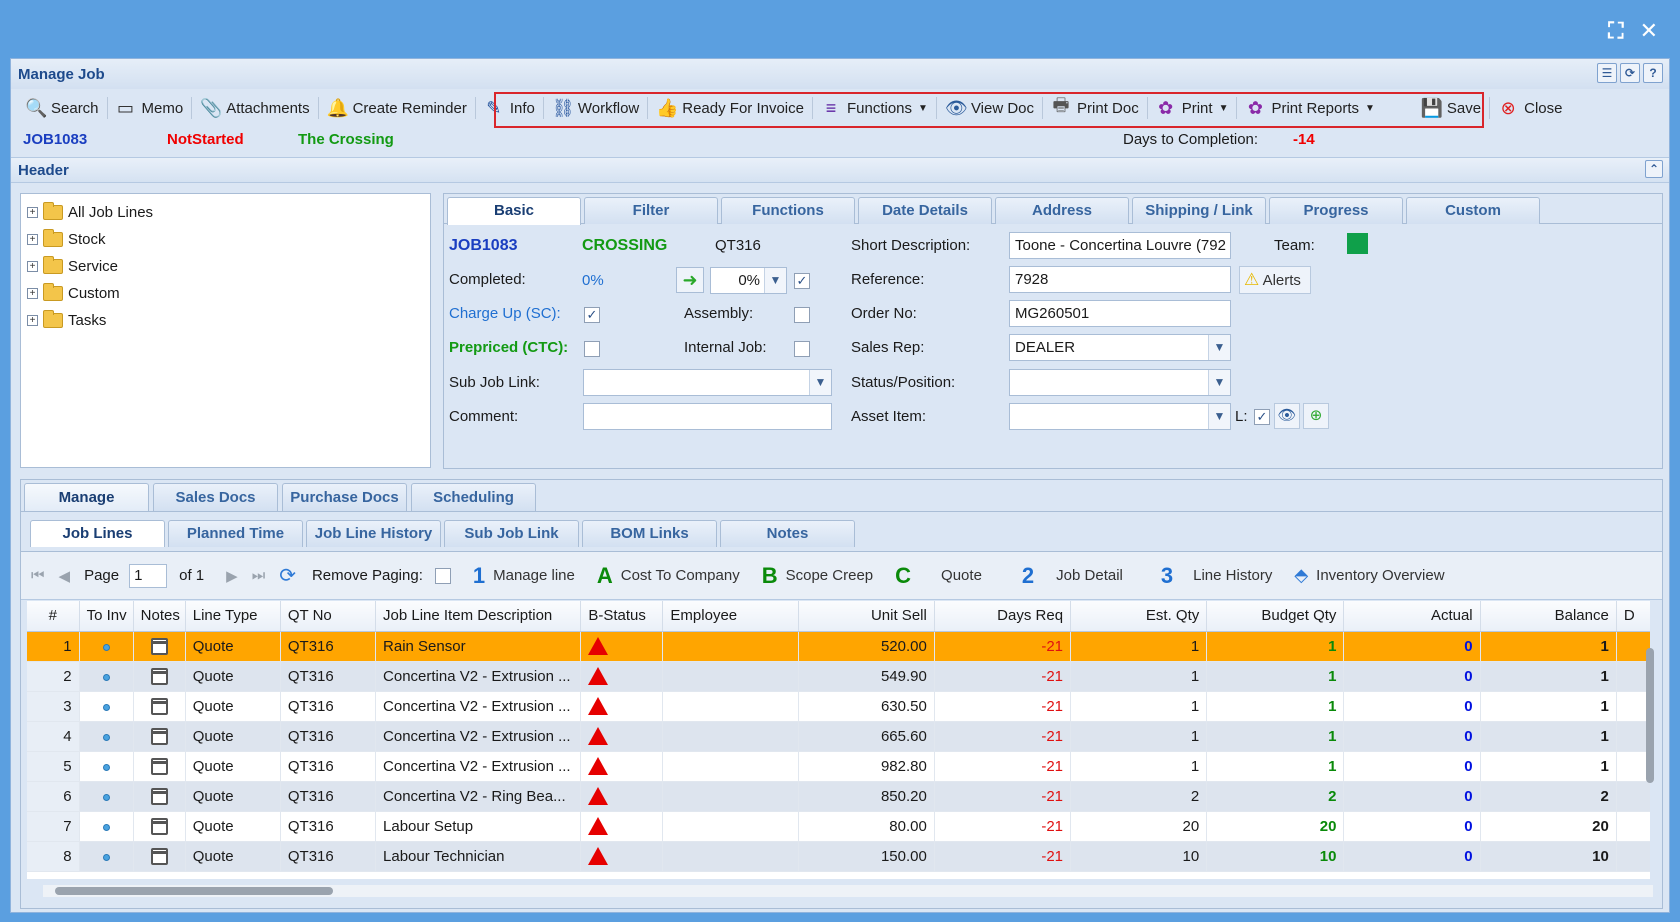  I want to click on header-section-bar: Header ⌃, so click(840, 170).